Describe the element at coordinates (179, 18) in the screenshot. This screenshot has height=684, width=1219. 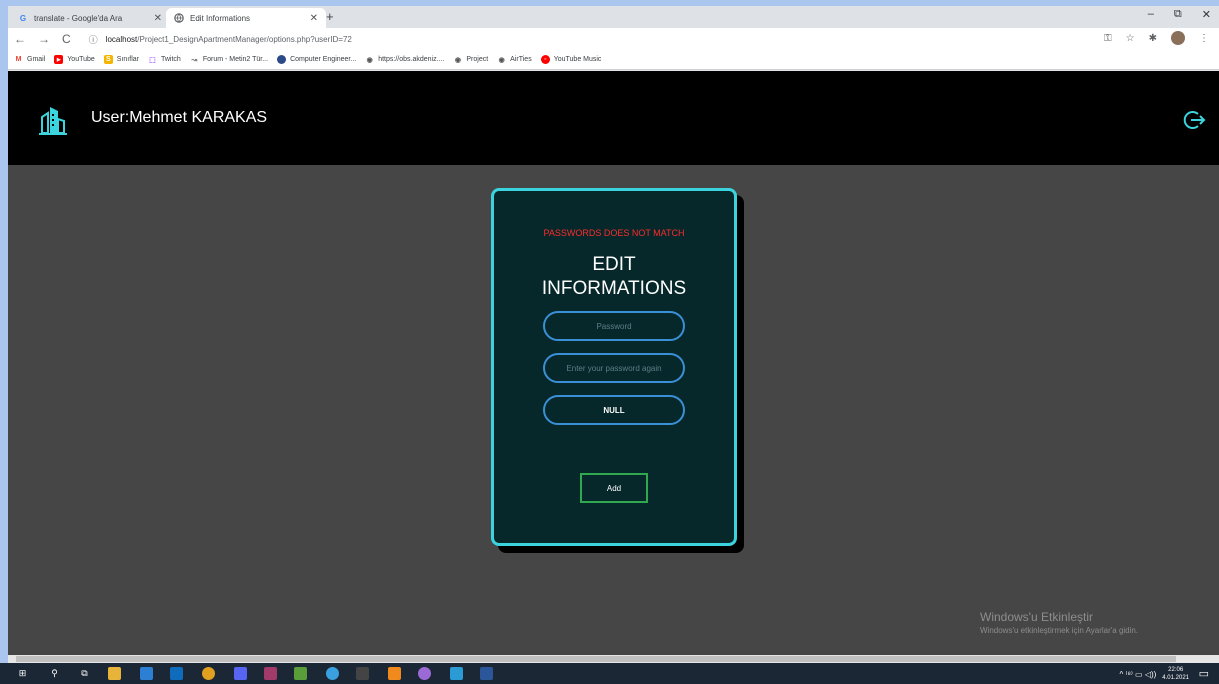
I see `globe-icon` at that location.